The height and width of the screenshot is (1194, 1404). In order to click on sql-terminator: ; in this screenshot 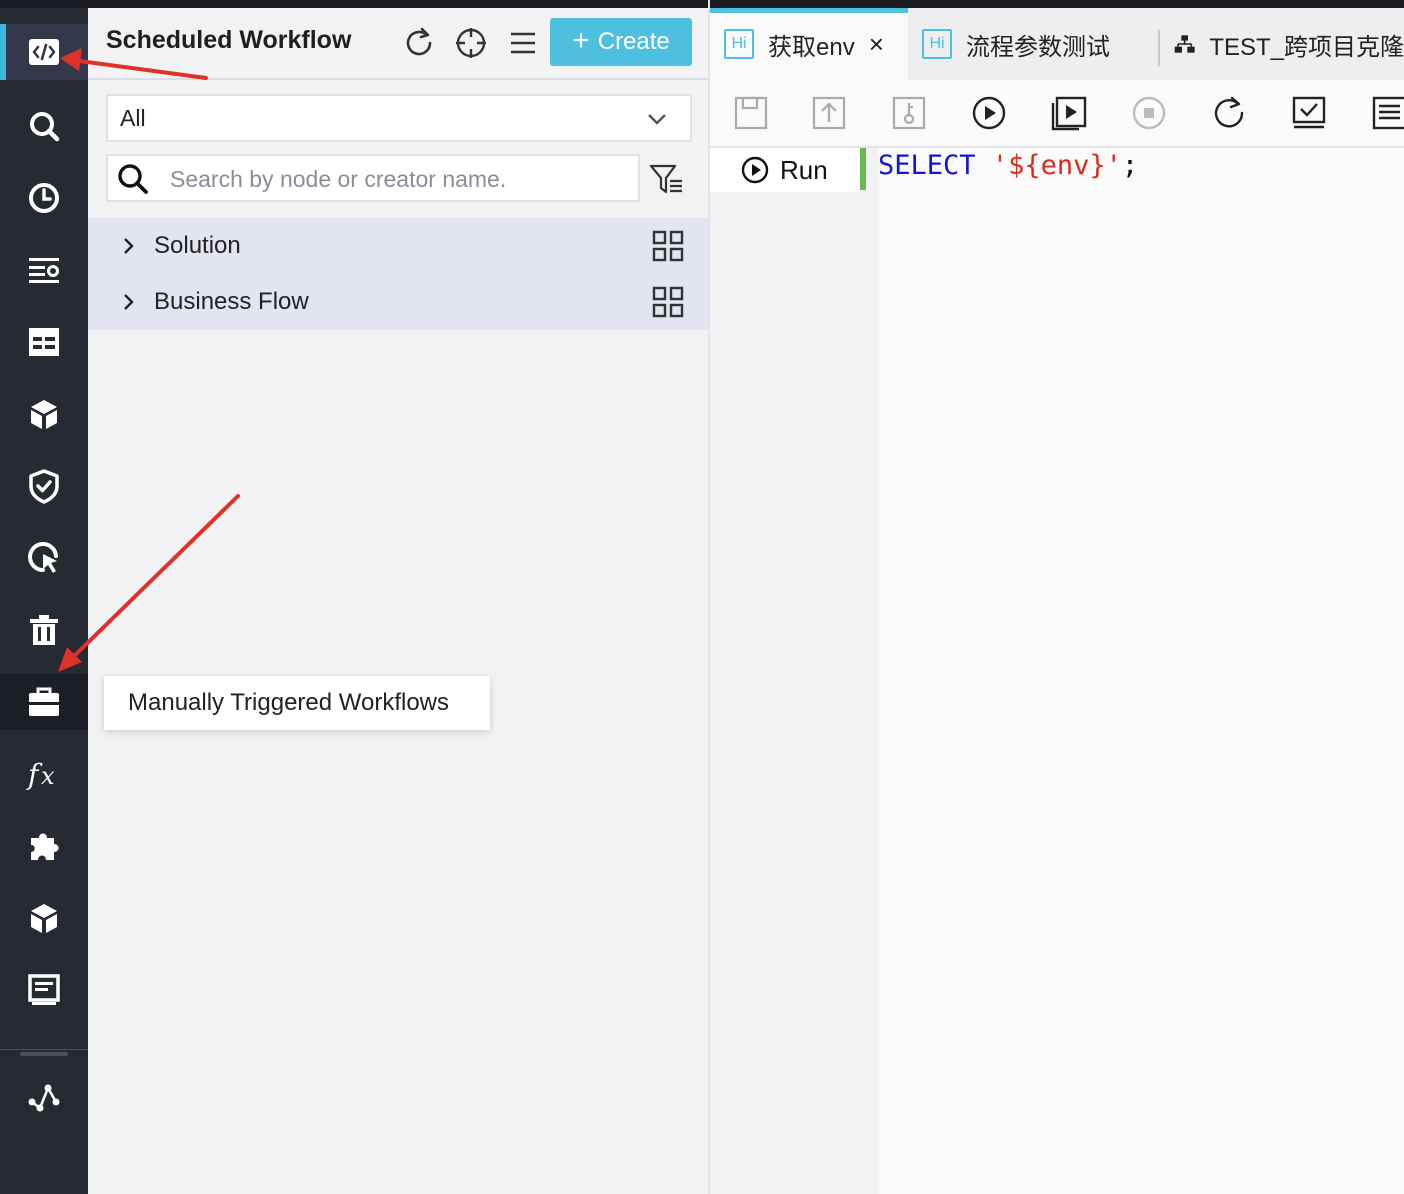, I will do `click(1130, 165)`.